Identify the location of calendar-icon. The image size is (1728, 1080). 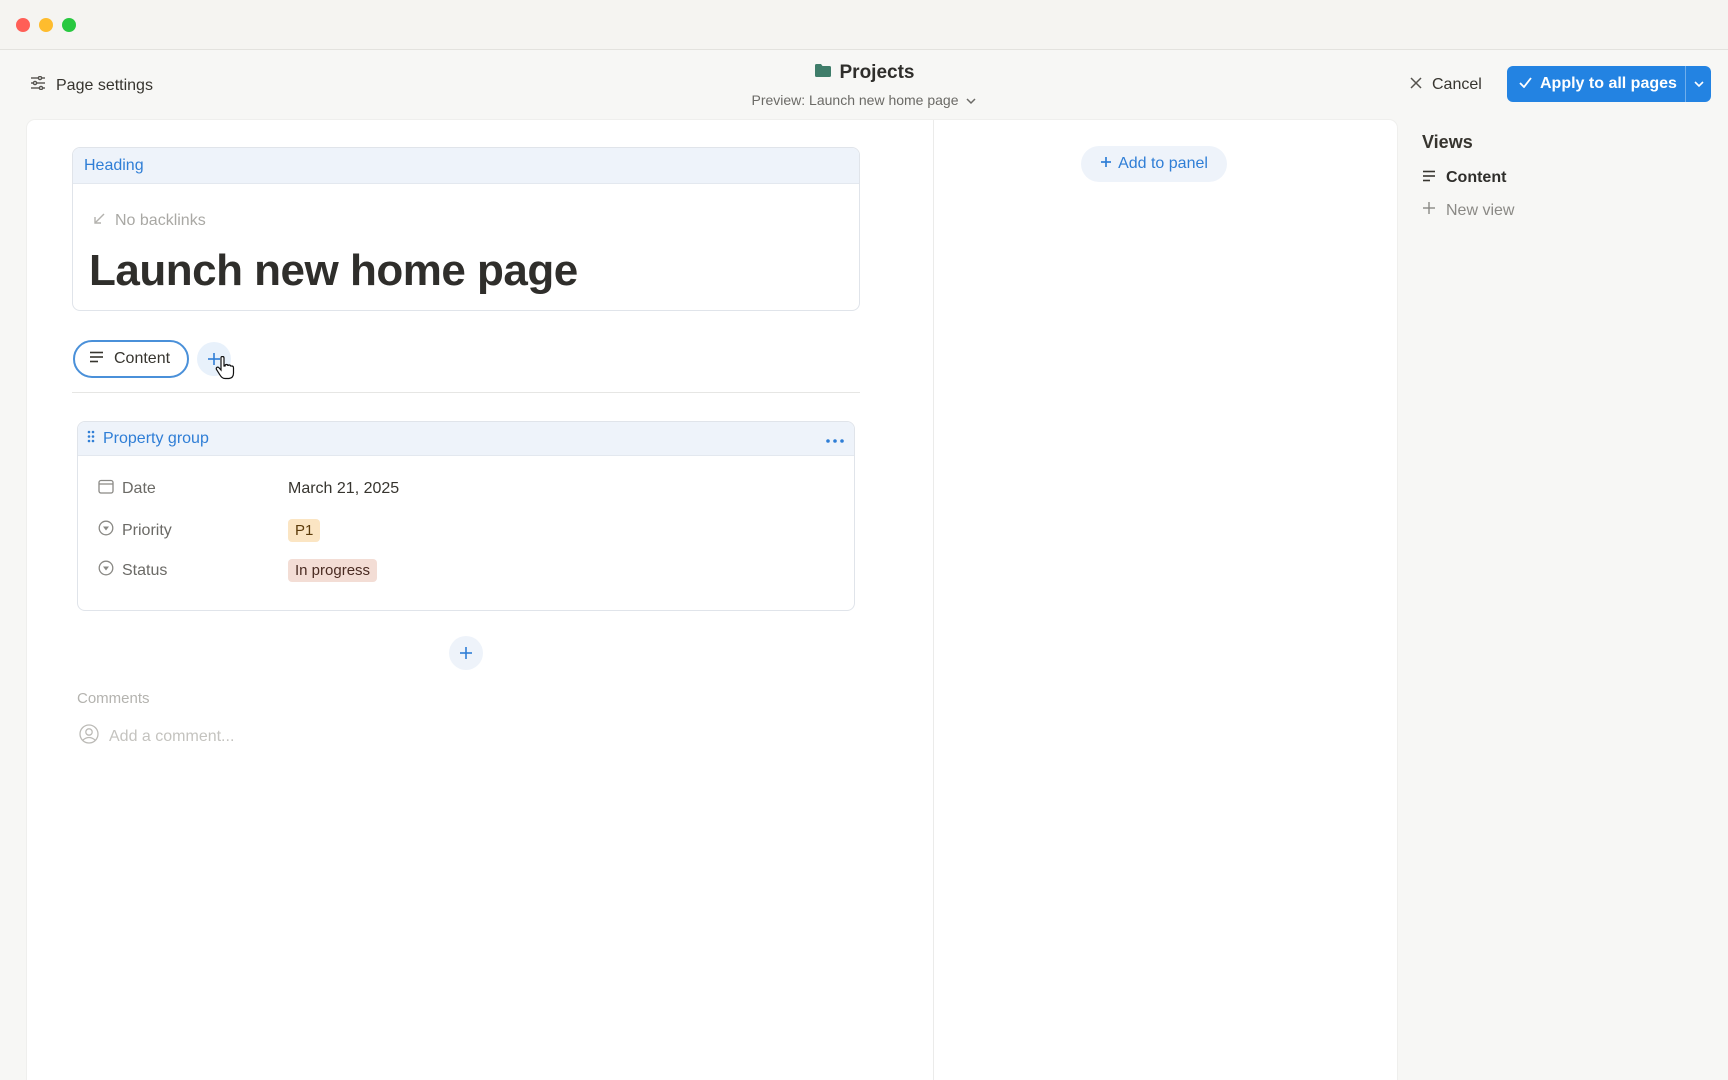
(106, 489).